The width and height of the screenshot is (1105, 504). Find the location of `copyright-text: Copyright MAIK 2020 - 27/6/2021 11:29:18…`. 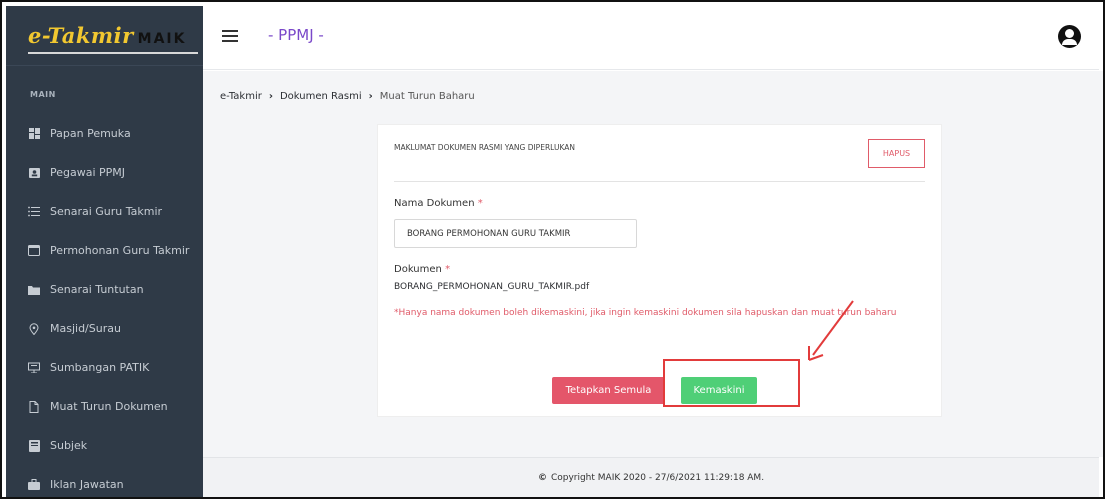

copyright-text: Copyright MAIK 2020 - 27/6/2021 11:29:18… is located at coordinates (657, 477).